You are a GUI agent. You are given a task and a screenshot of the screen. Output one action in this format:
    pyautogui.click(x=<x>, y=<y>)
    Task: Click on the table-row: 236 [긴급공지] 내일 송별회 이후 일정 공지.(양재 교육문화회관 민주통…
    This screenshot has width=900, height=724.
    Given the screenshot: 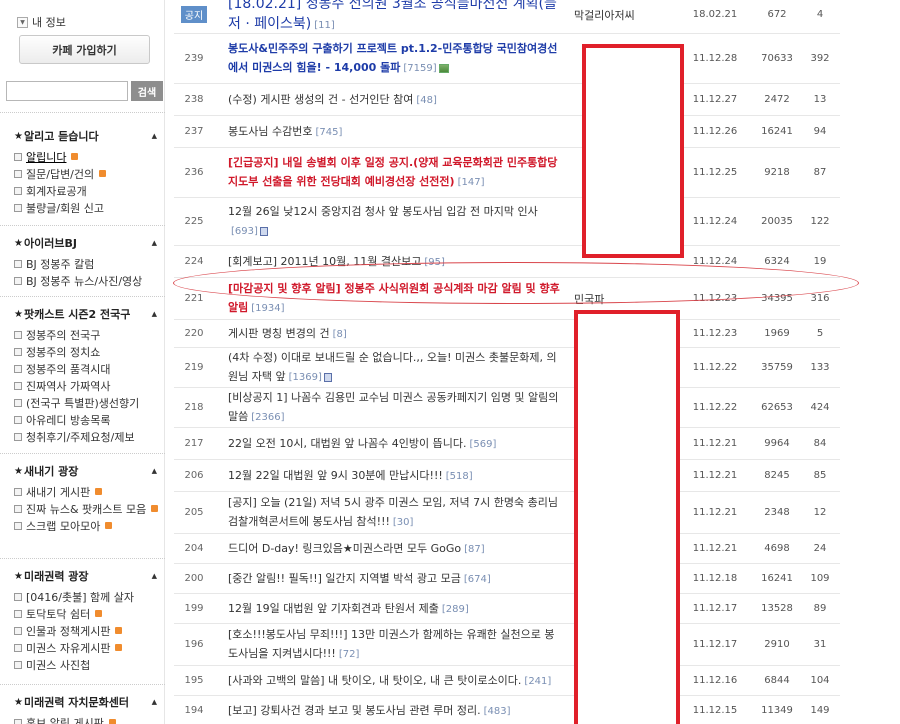 What is the action you would take?
    pyautogui.click(x=507, y=173)
    